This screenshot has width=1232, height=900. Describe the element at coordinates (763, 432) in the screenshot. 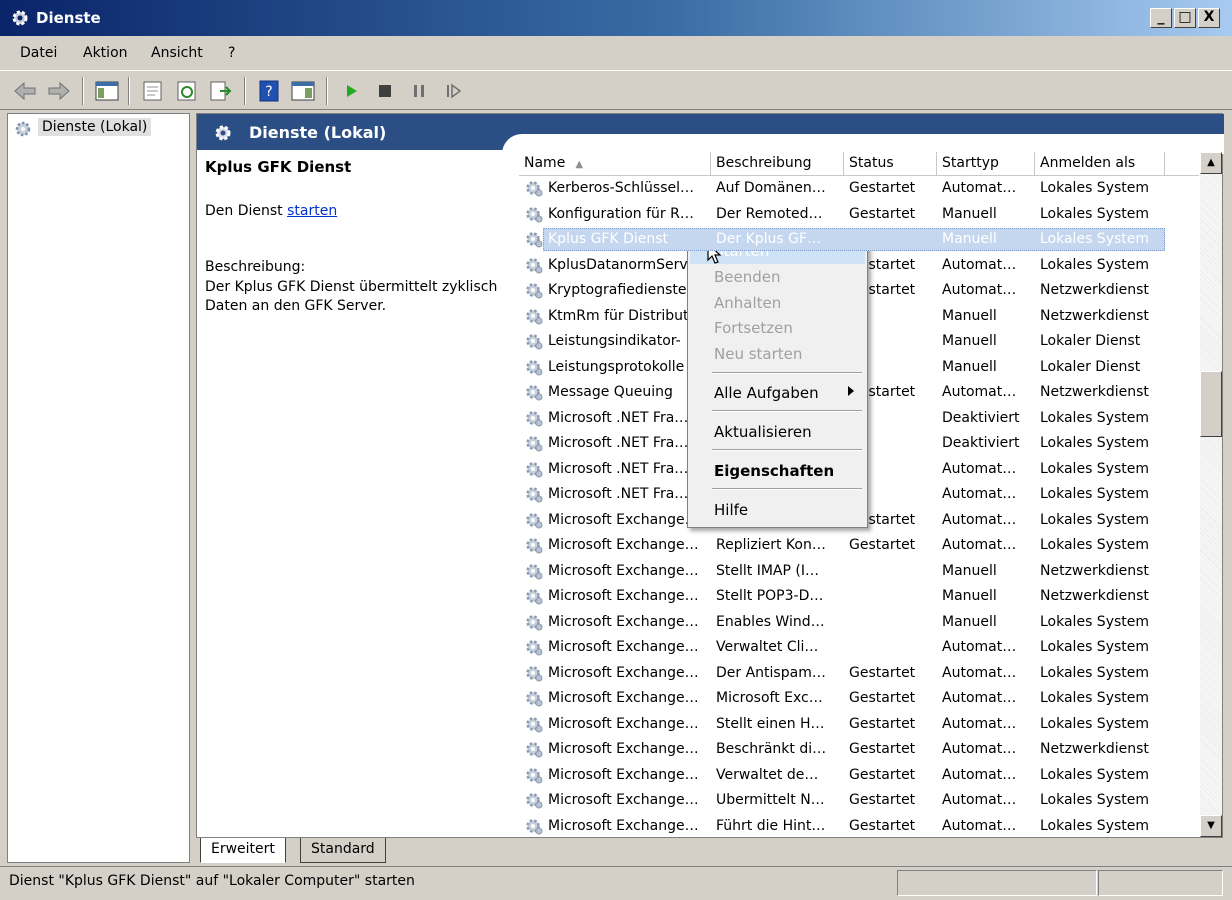

I see `menu-item-refresh: Aktualisieren` at that location.